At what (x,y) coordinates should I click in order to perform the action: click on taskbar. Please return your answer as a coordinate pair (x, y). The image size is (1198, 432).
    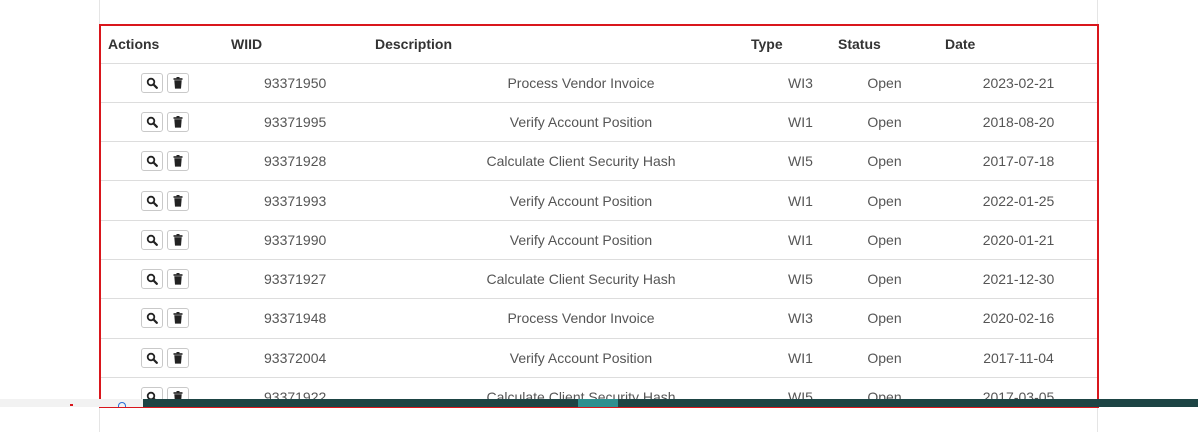
    Looking at the image, I should click on (599, 403).